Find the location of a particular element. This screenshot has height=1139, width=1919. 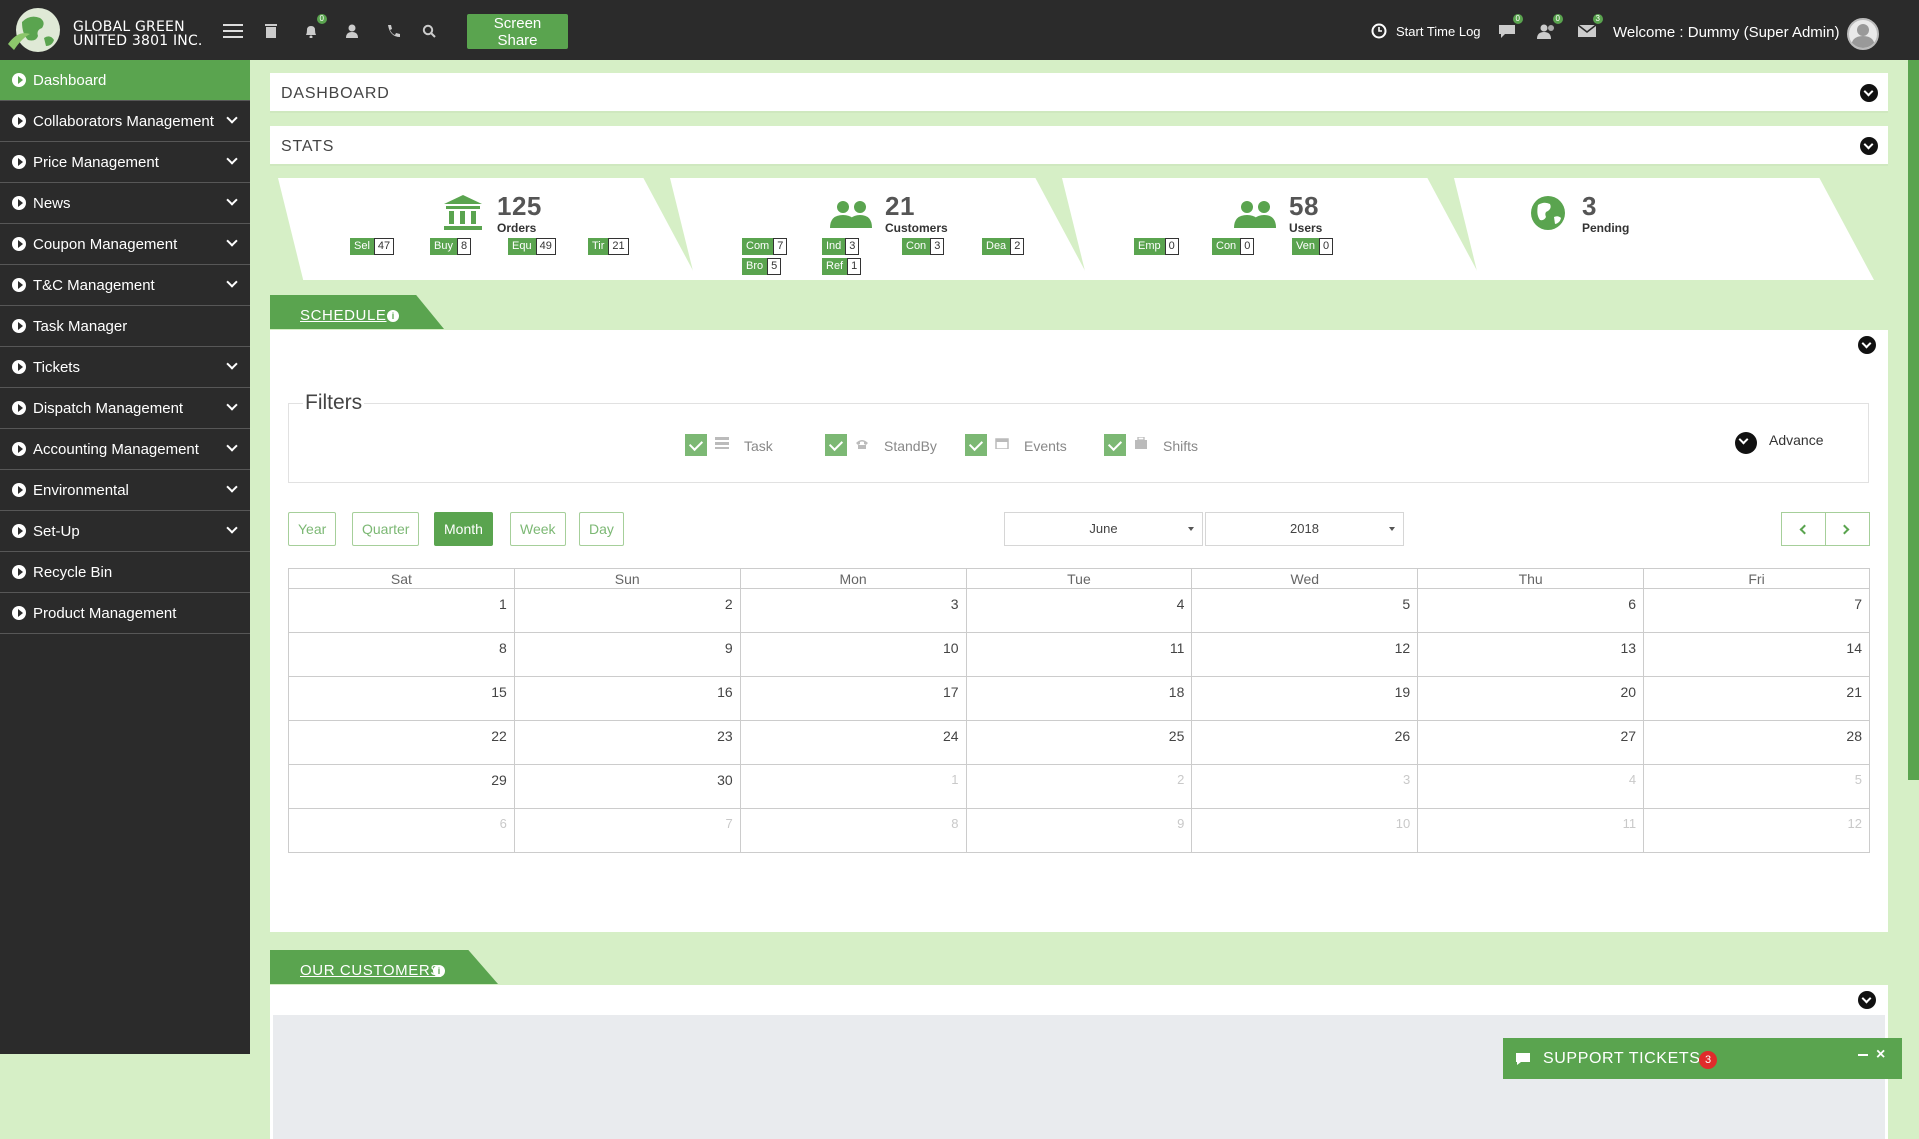

calendar-day-cell: 3 is located at coordinates (853, 610).